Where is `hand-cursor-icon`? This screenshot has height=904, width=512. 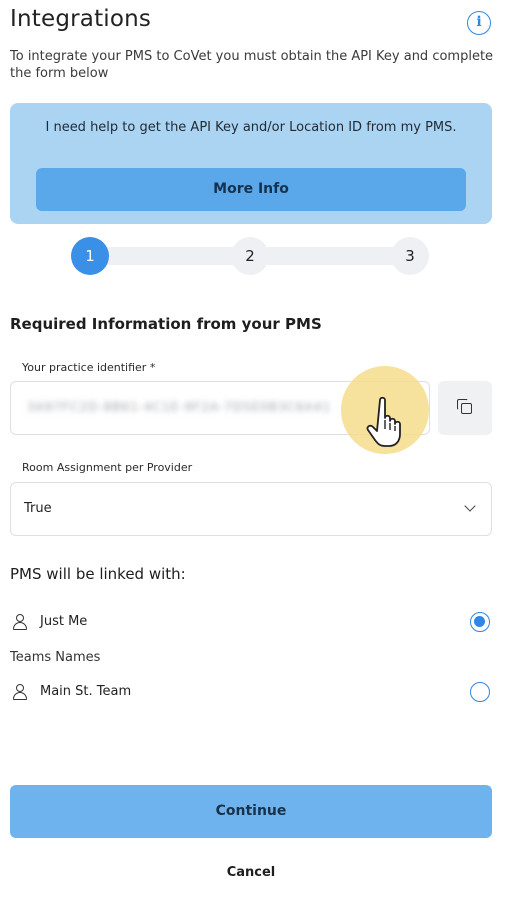
hand-cursor-icon is located at coordinates (383, 421).